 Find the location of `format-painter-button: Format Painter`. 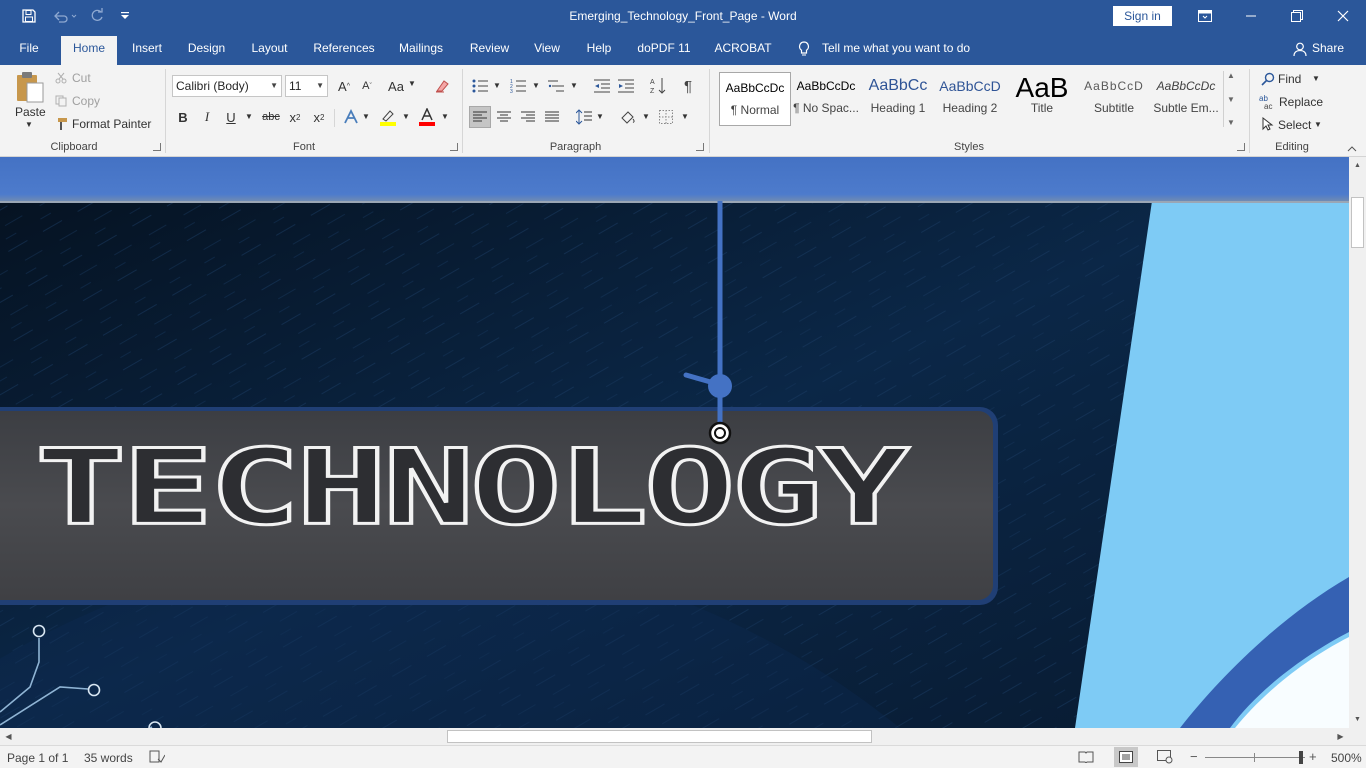

format-painter-button: Format Painter is located at coordinates (111, 124).